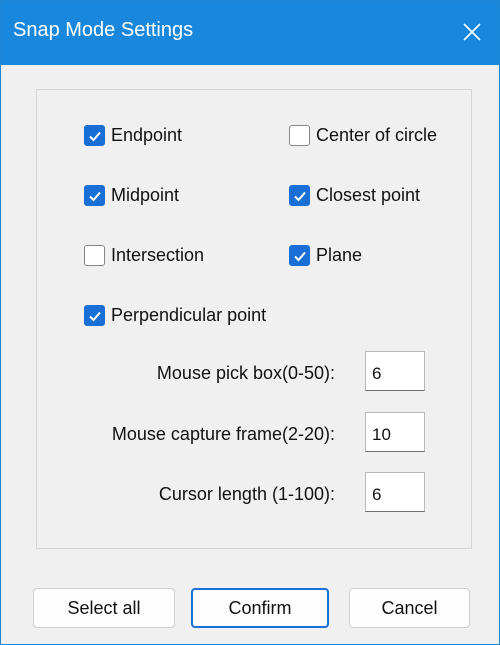  I want to click on cursor-length-label: Cursor length (1-100):, so click(246, 494).